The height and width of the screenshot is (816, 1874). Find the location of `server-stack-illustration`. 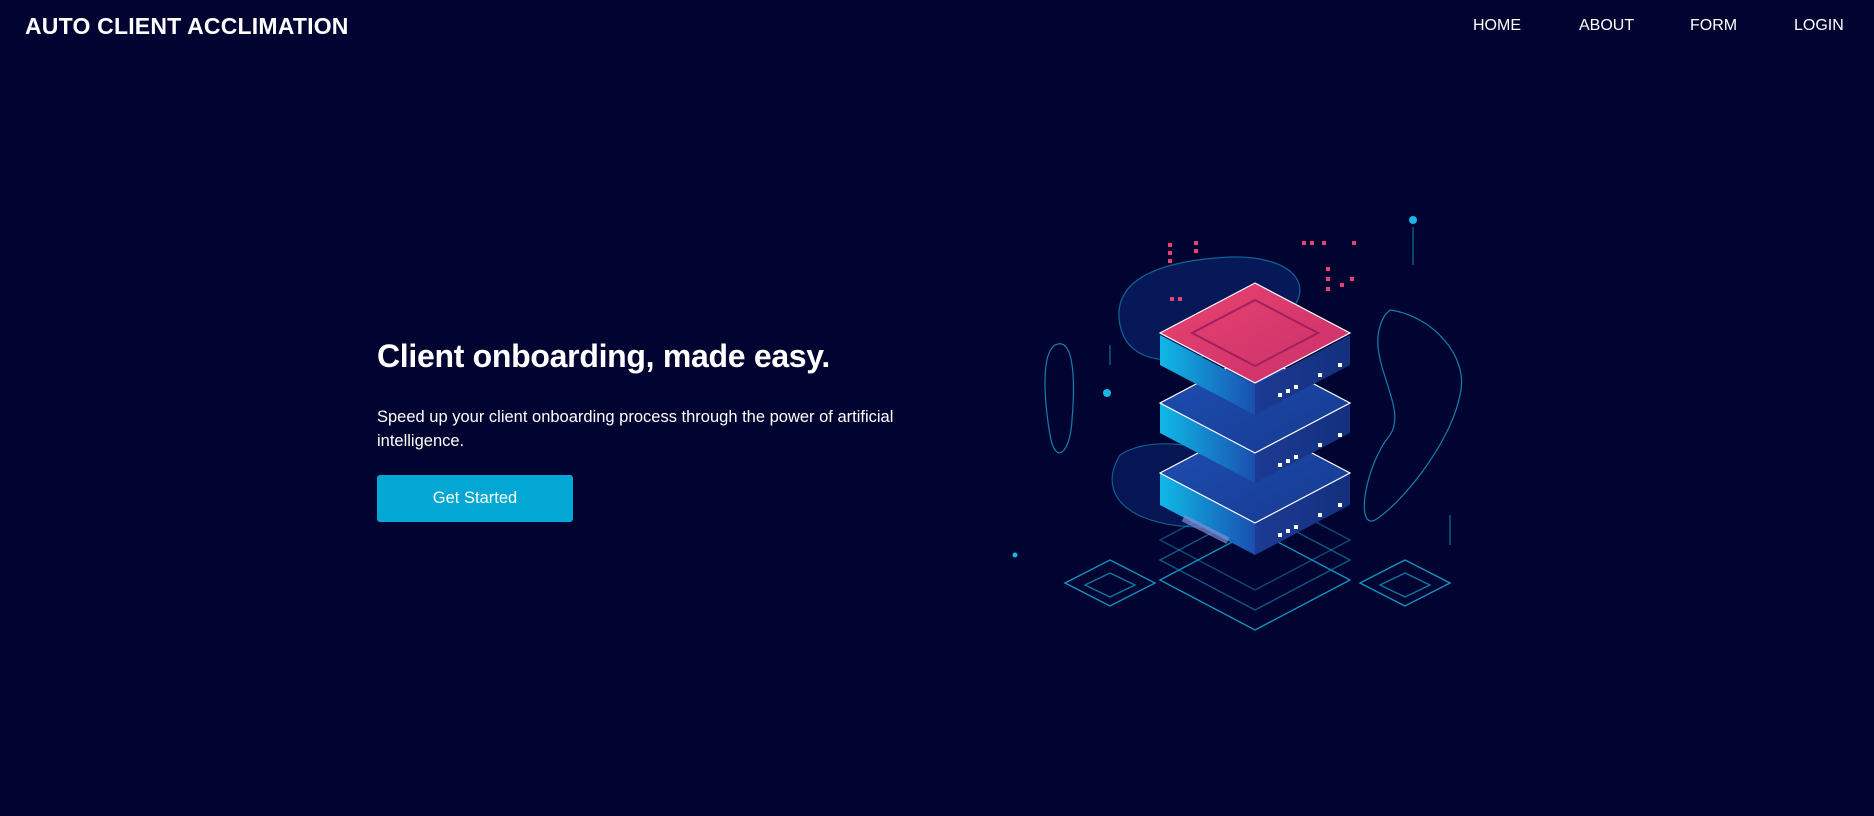

server-stack-illustration is located at coordinates (1240, 435).